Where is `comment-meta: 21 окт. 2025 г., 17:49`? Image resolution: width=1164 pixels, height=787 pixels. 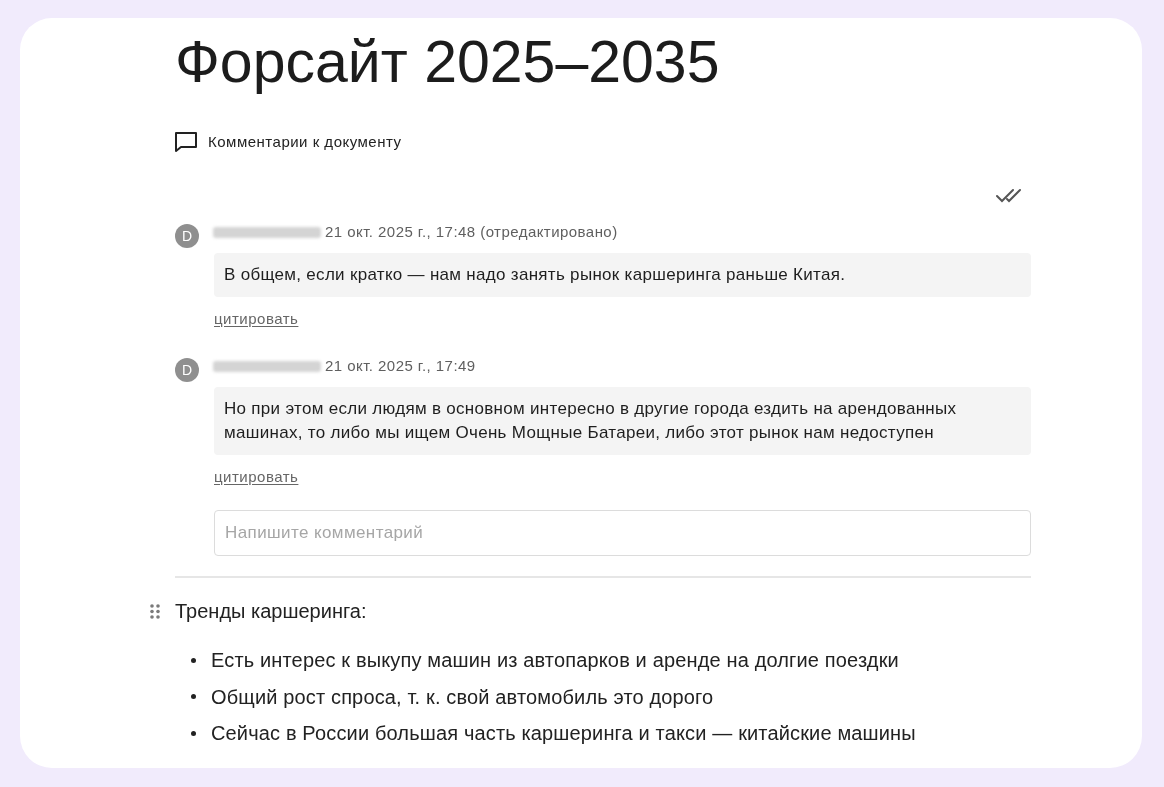 comment-meta: 21 окт. 2025 г., 17:49 is located at coordinates (400, 366).